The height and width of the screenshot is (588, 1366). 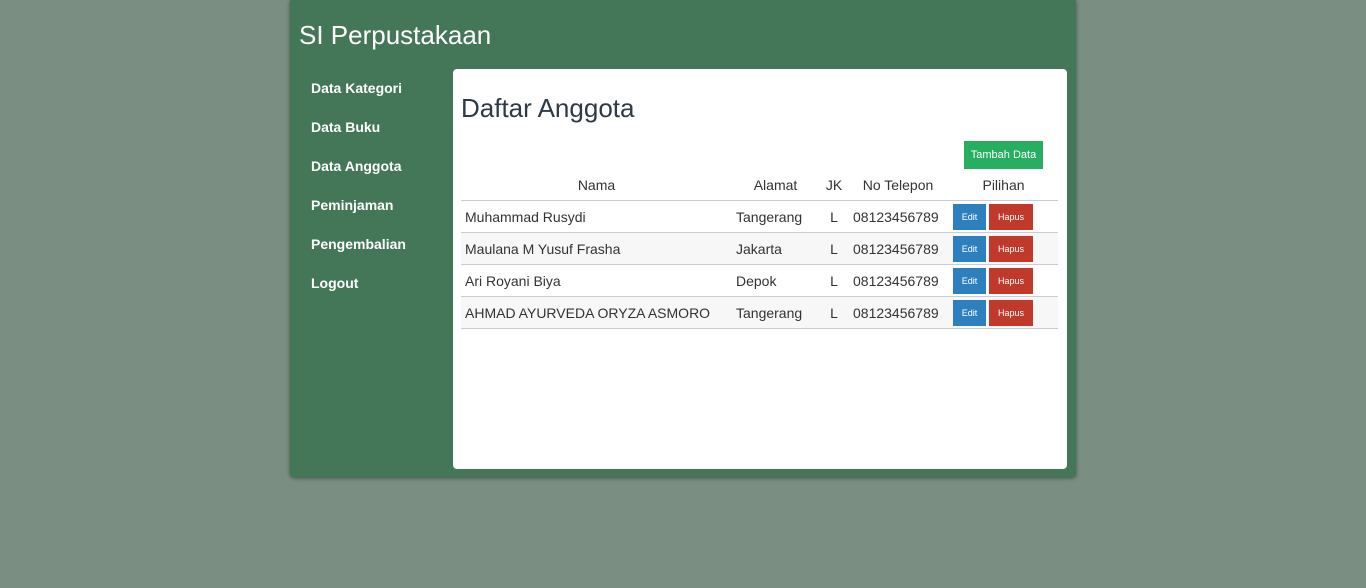 I want to click on sidebar-item-data-kategori: Data Kategori, so click(x=370, y=88).